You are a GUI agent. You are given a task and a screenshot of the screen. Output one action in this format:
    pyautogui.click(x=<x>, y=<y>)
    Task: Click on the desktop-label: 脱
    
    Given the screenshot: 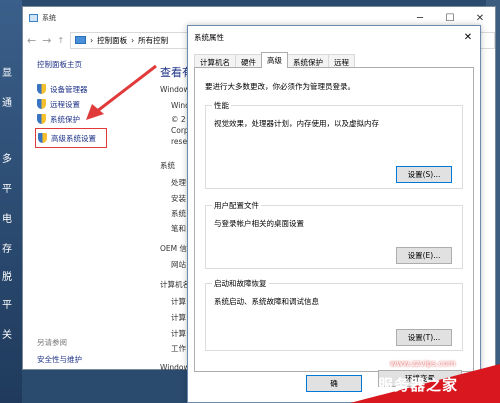 What is the action you would take?
    pyautogui.click(x=7, y=277)
    